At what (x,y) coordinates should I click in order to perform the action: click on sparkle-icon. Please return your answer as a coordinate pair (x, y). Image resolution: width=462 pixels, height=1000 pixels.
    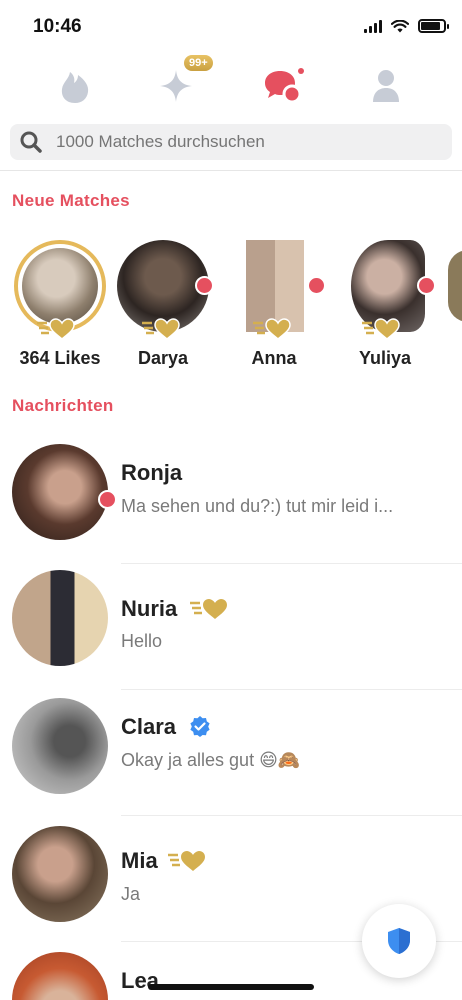
    Looking at the image, I should click on (176, 86).